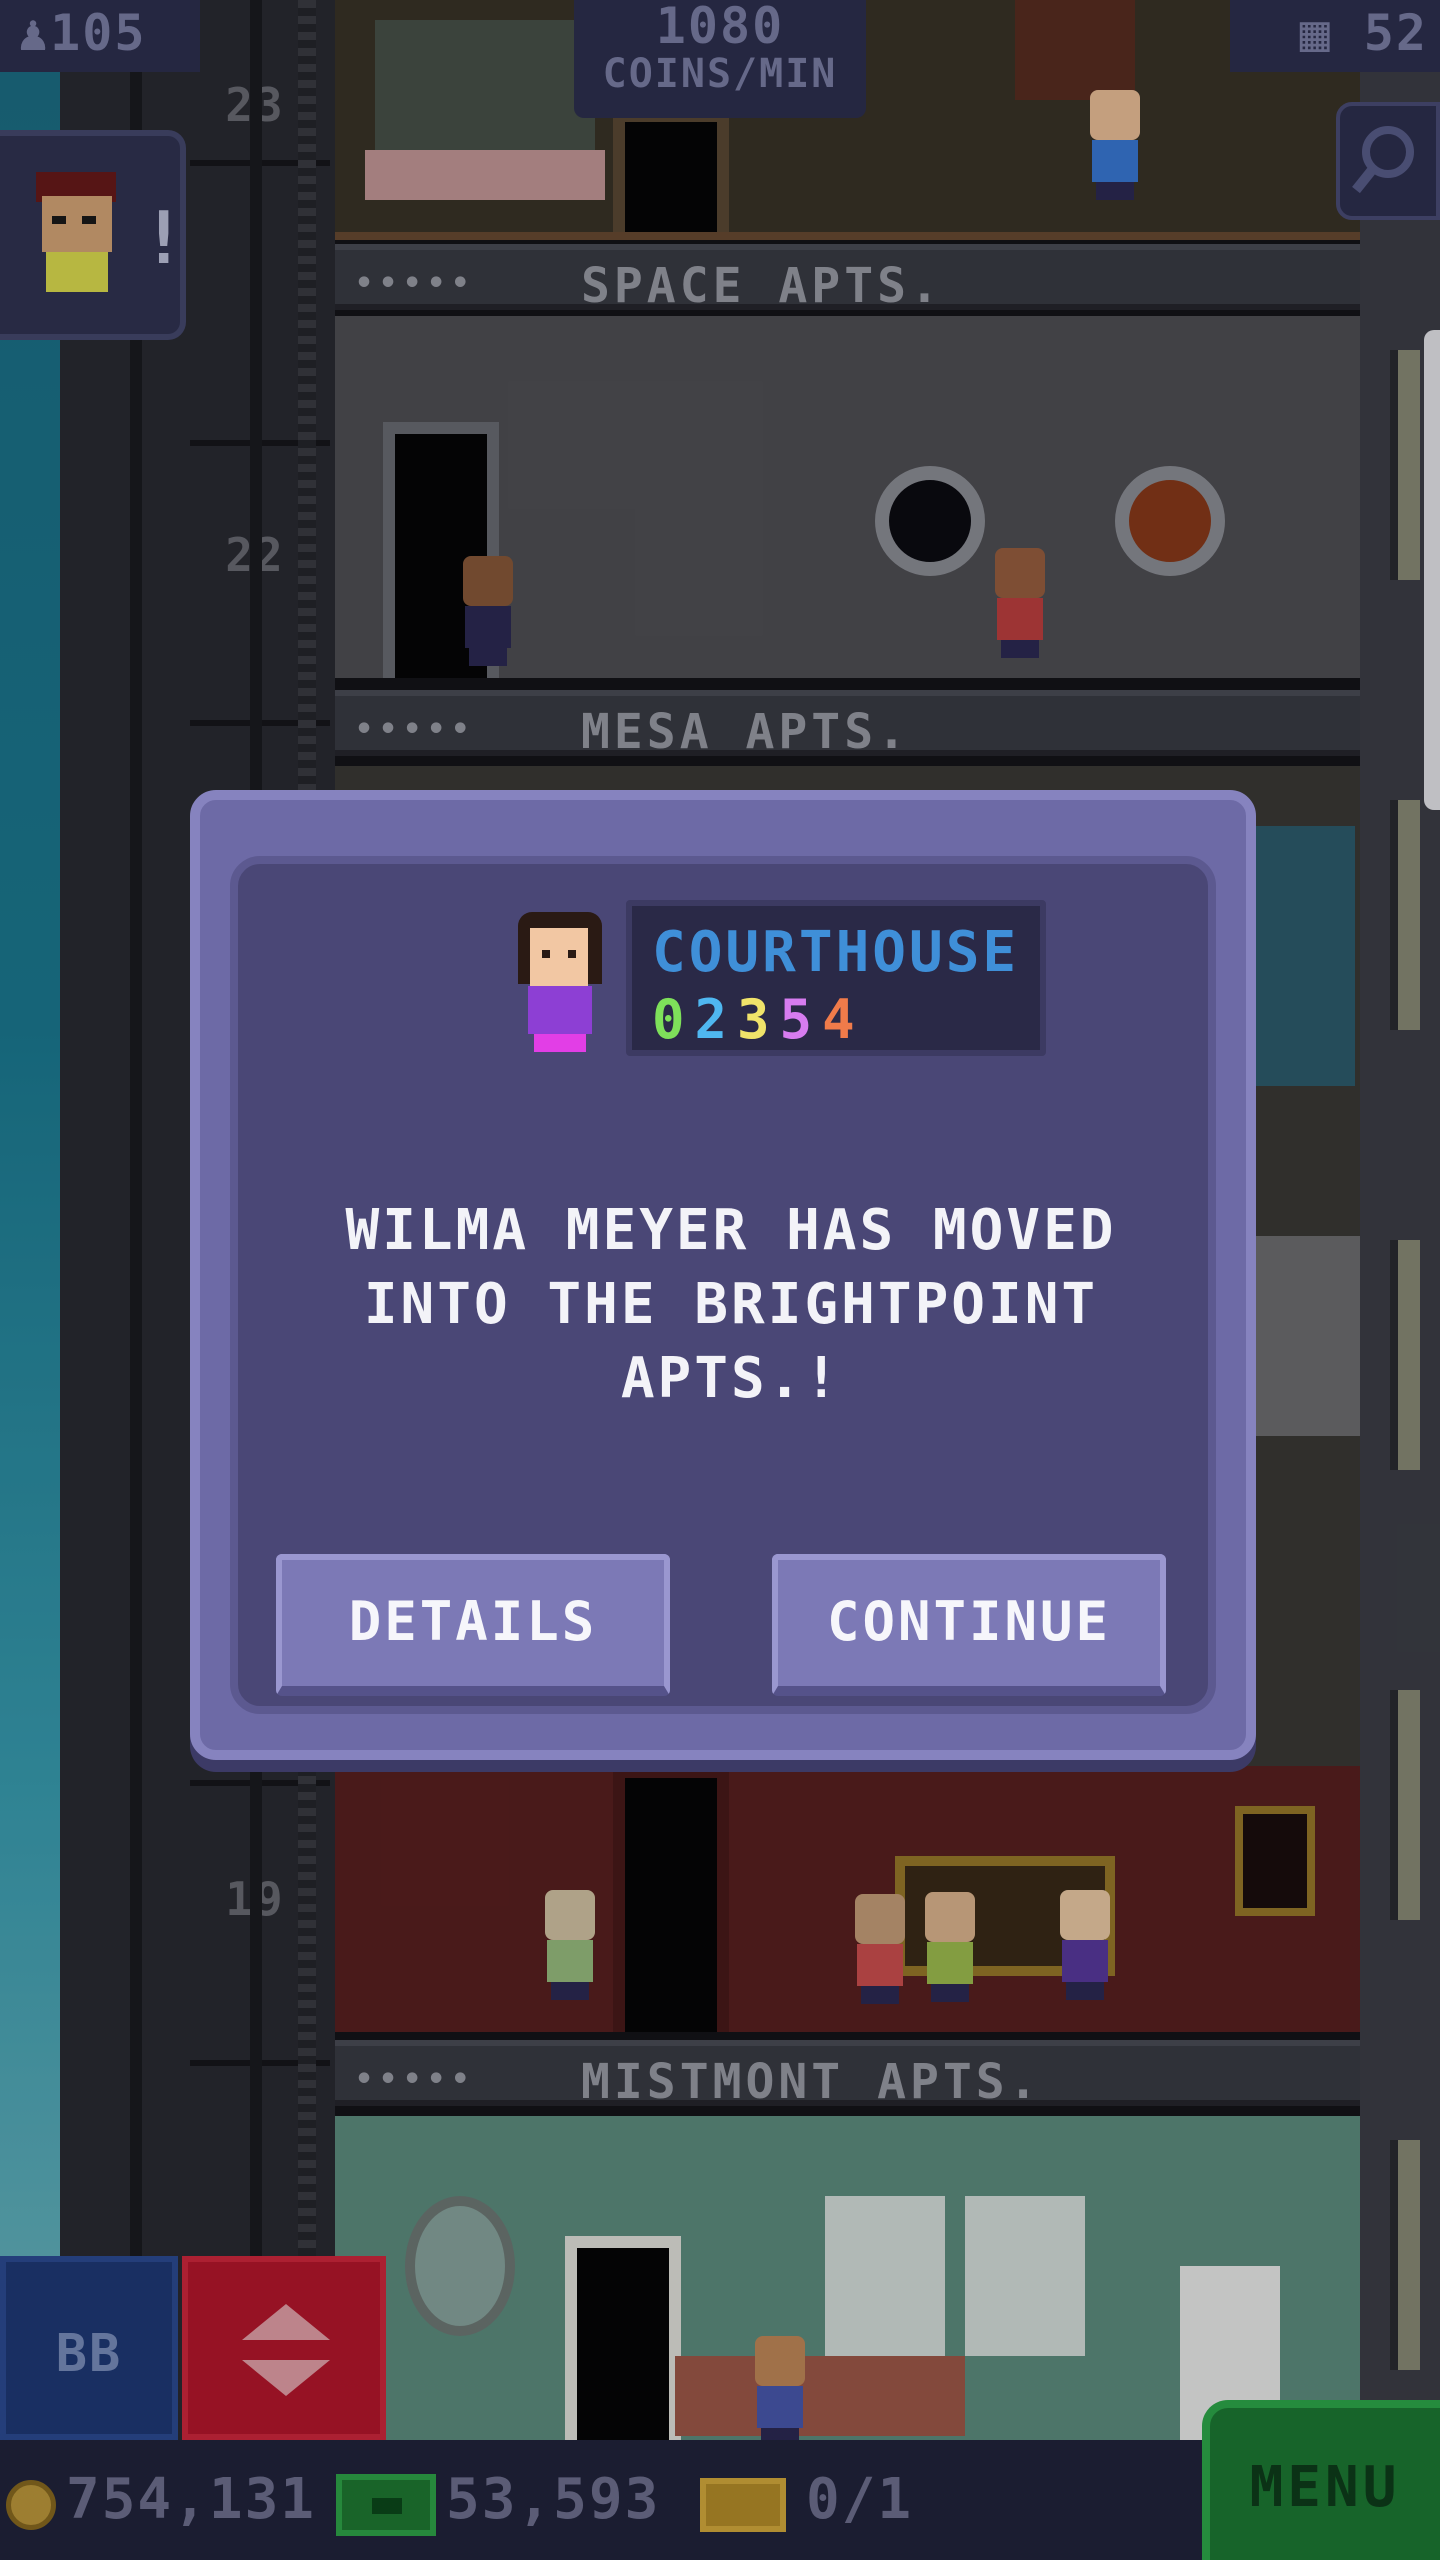 The image size is (1440, 2560). What do you see at coordinates (716, 1019) in the screenshot?
I see `skill-service: 2` at bounding box center [716, 1019].